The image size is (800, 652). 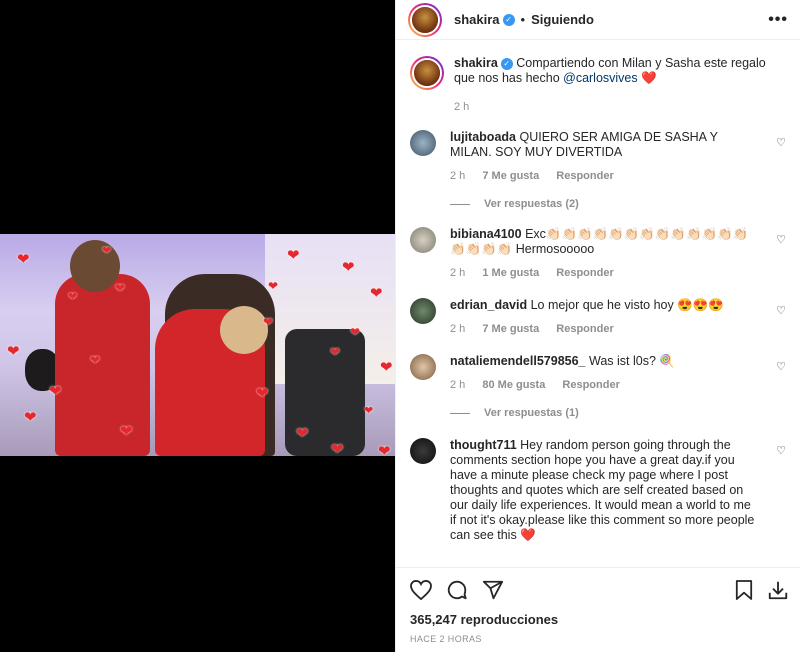 What do you see at coordinates (244, 330) in the screenshot?
I see `video-figure-child-head` at bounding box center [244, 330].